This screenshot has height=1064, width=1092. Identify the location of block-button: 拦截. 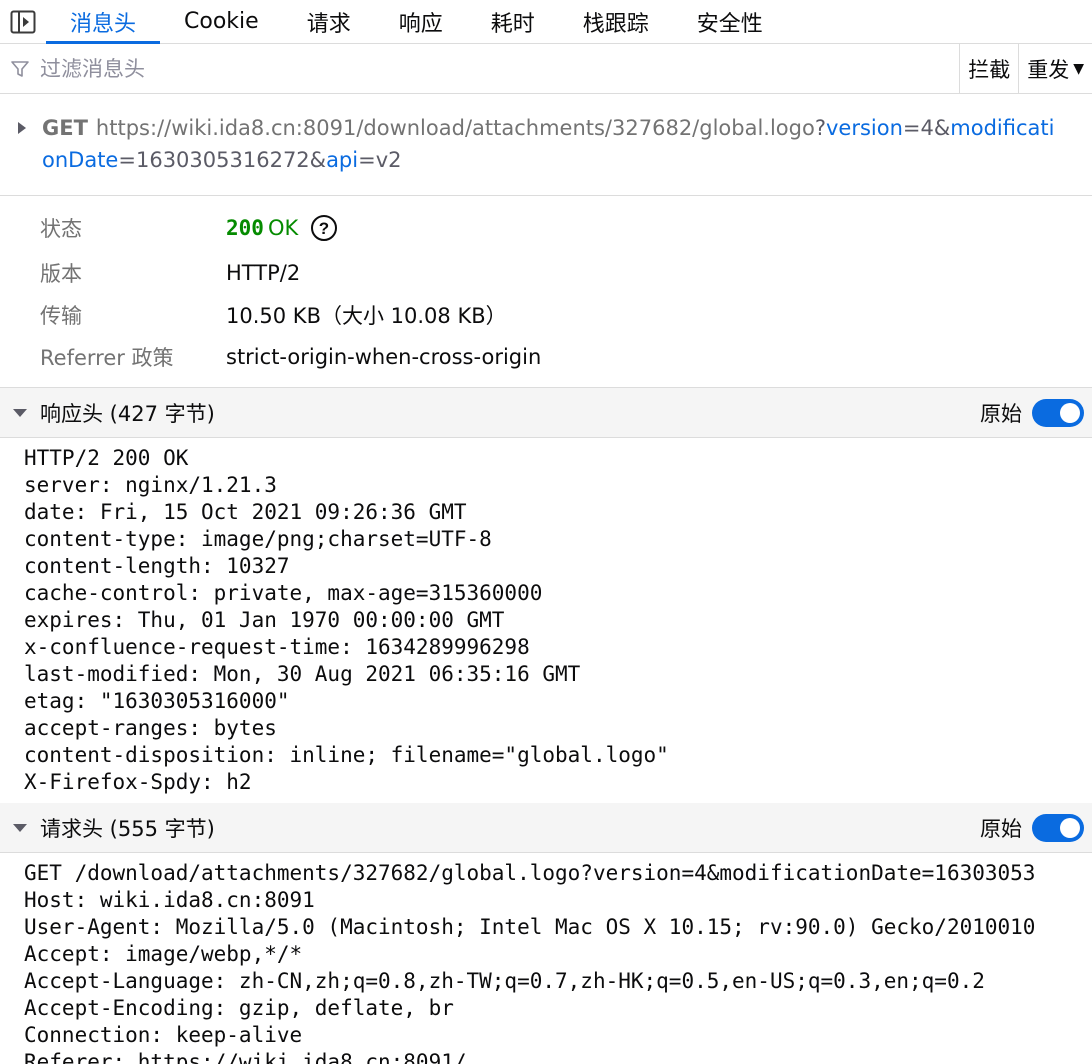
(988, 68).